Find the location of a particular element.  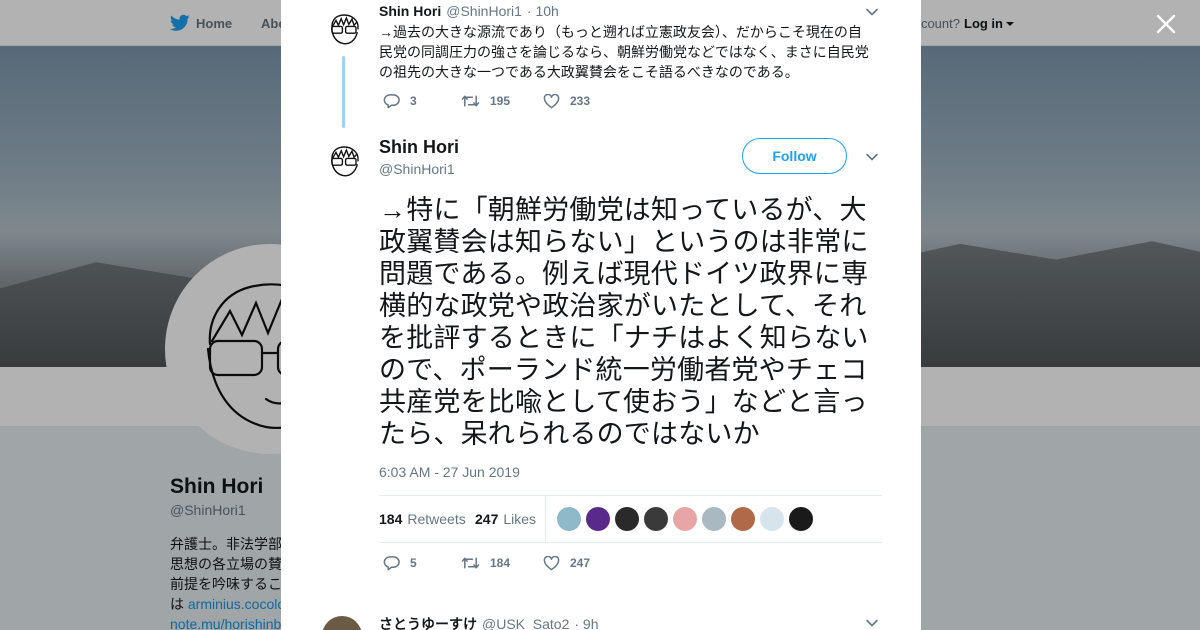

tweet-actions: 5 184 247 is located at coordinates (486, 563).